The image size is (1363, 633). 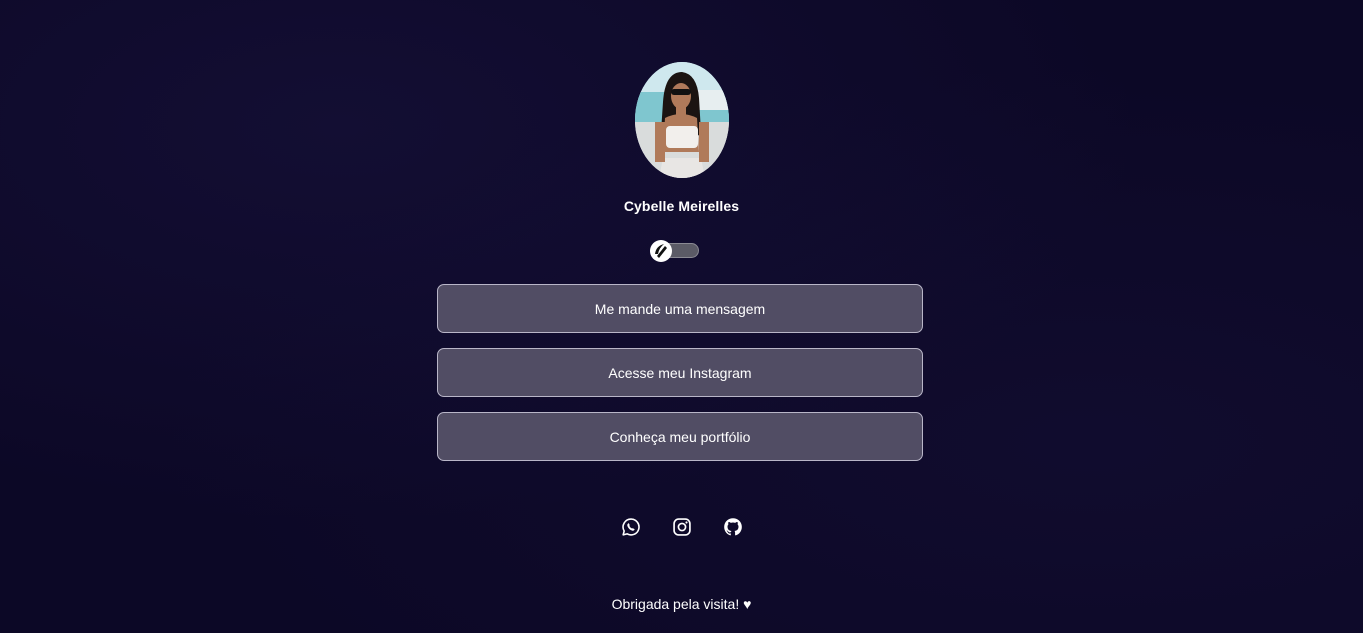 I want to click on moon-icon, so click(x=661, y=251).